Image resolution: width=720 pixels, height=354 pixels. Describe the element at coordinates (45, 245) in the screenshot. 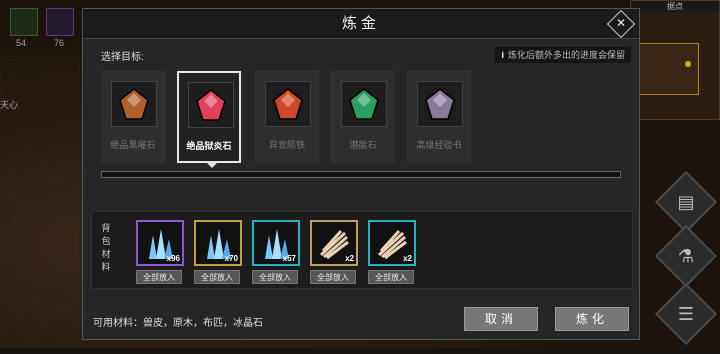

I see `floor-tile` at that location.